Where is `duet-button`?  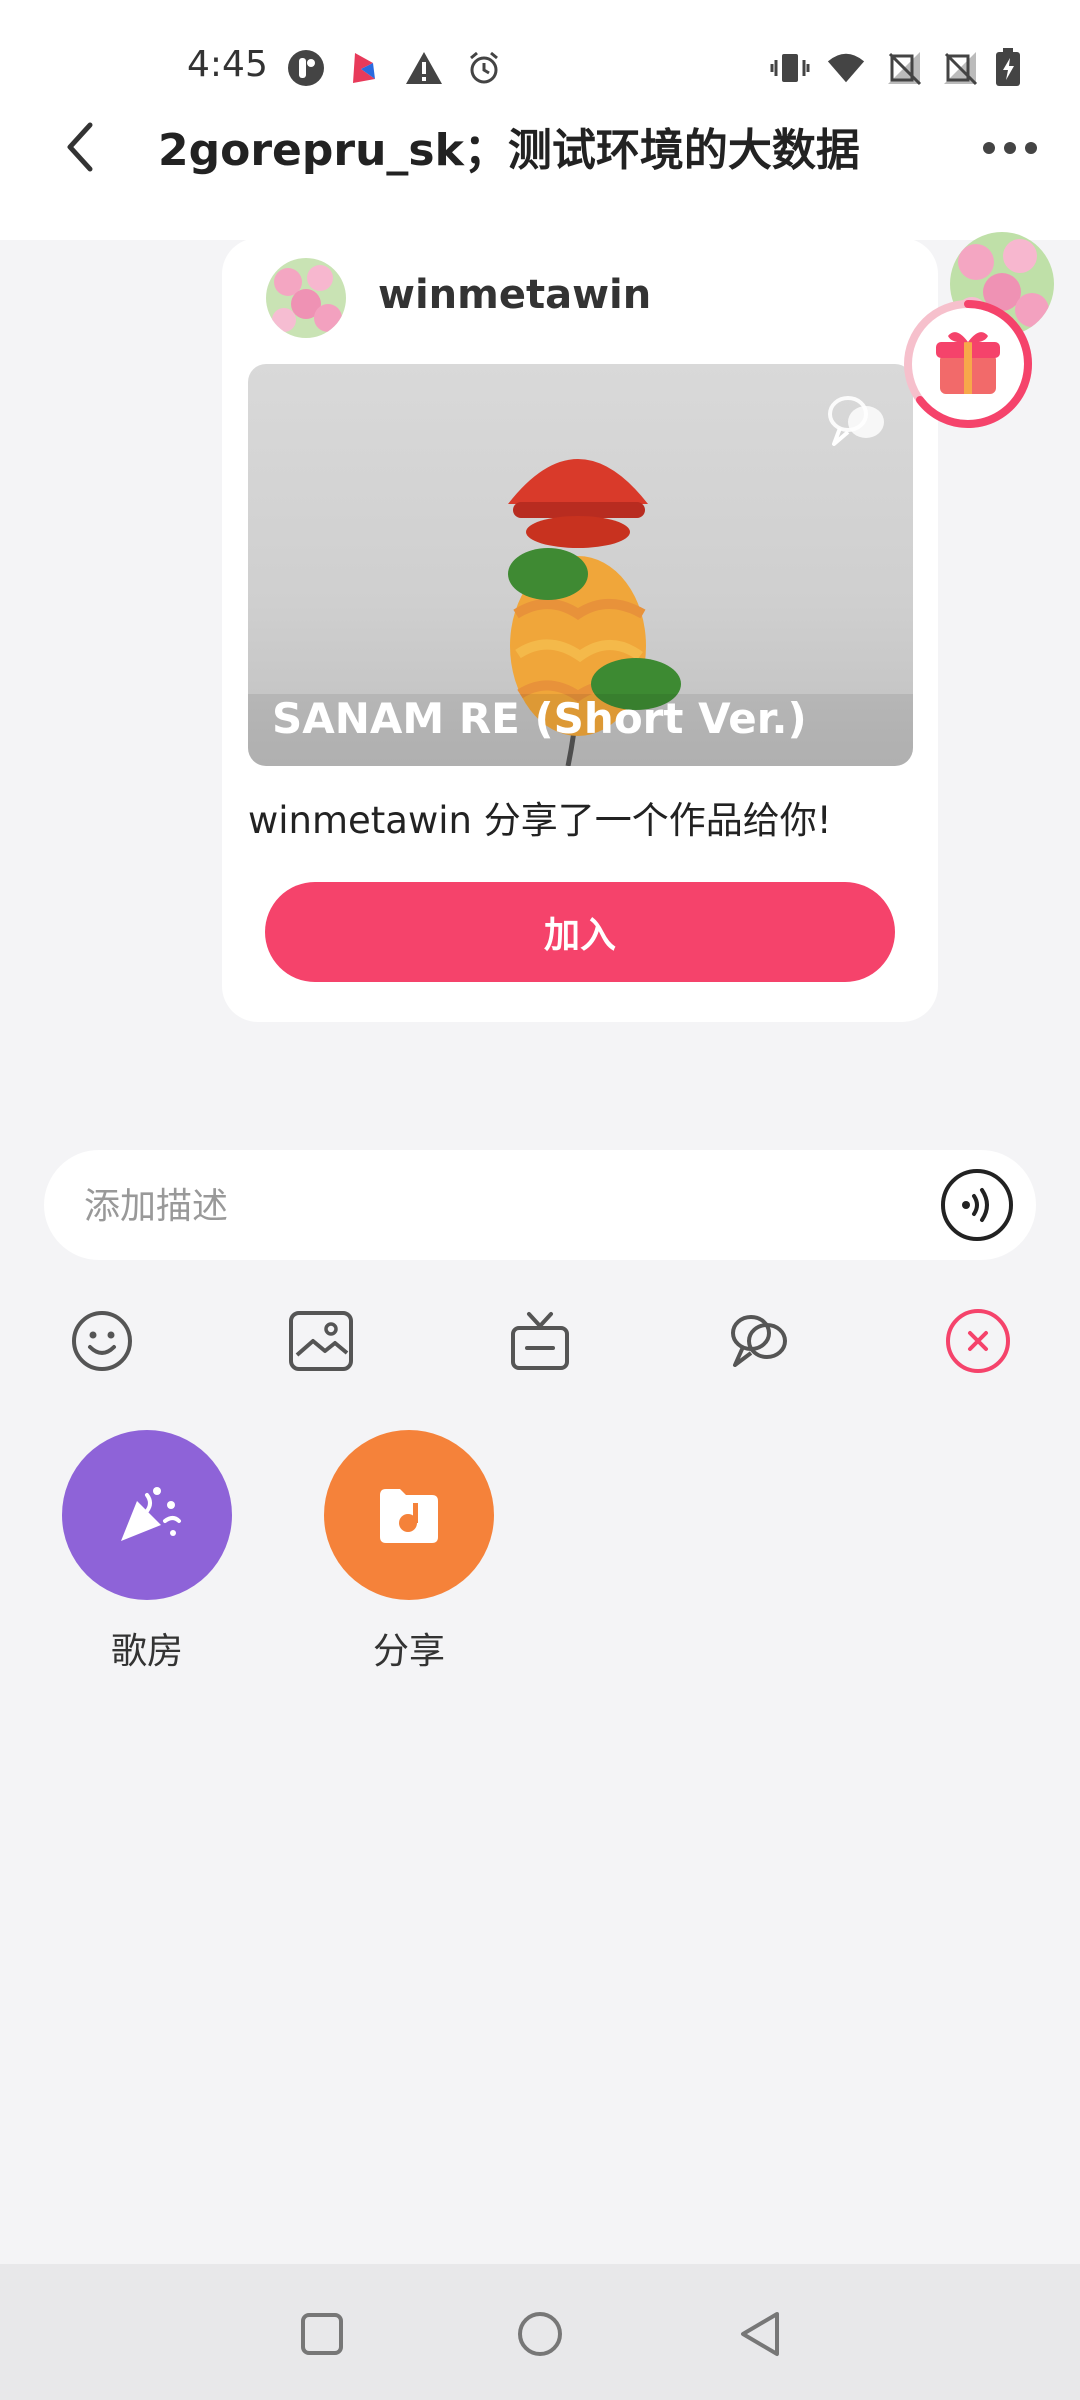
duet-button is located at coordinates (759, 1341).